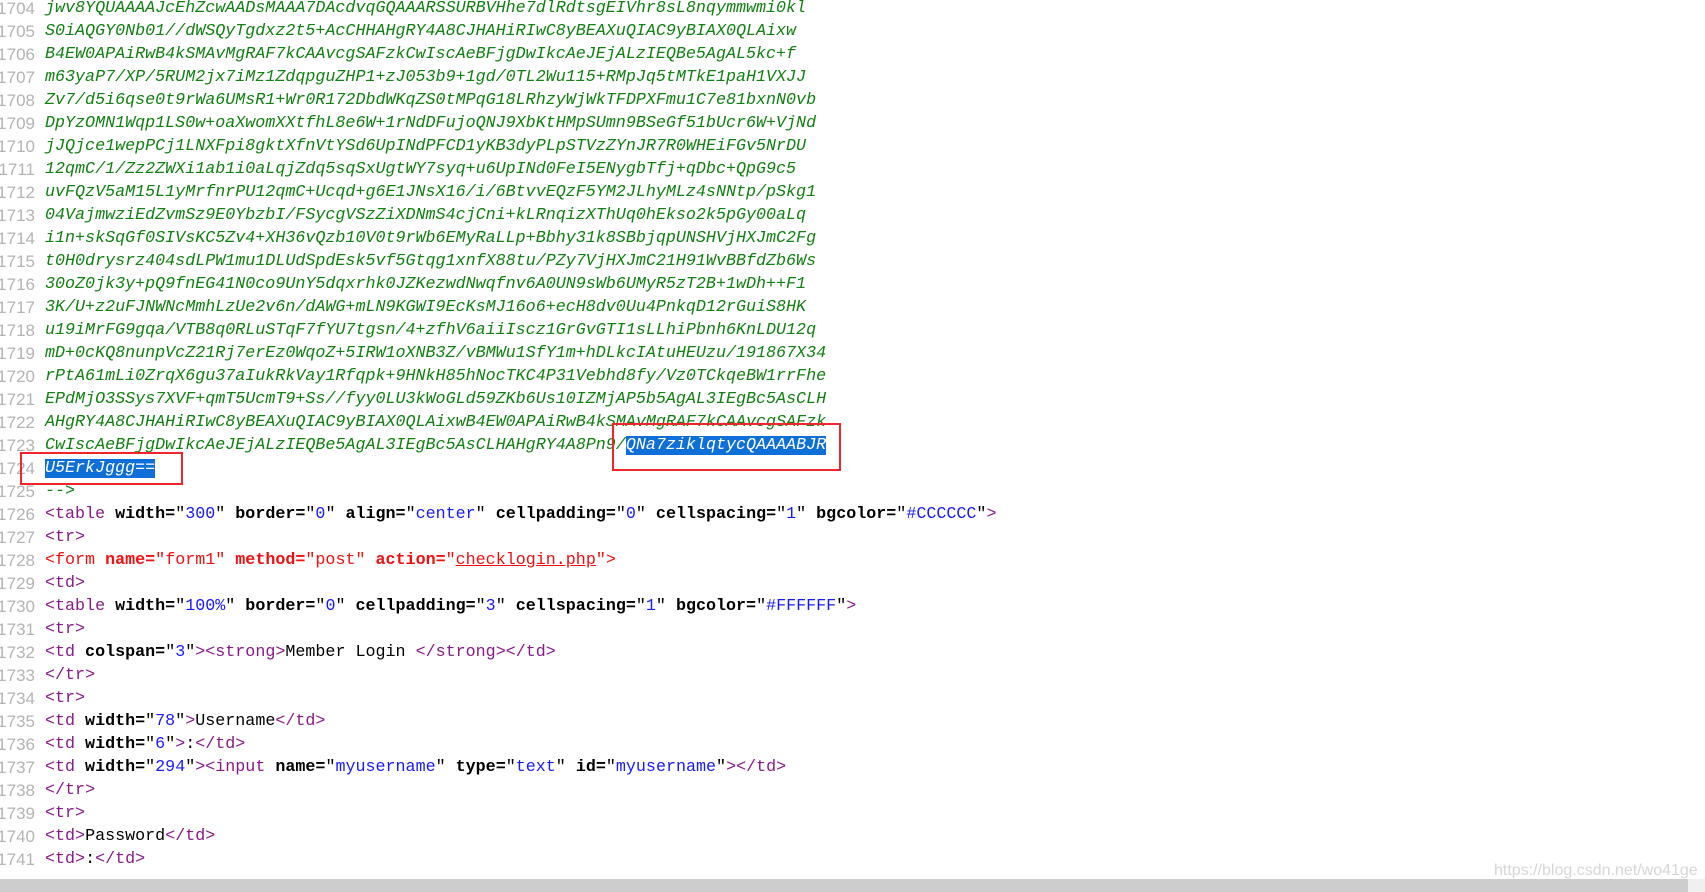 This screenshot has width=1705, height=892. Describe the element at coordinates (335, 560) in the screenshot. I see `attribute-value: post` at that location.